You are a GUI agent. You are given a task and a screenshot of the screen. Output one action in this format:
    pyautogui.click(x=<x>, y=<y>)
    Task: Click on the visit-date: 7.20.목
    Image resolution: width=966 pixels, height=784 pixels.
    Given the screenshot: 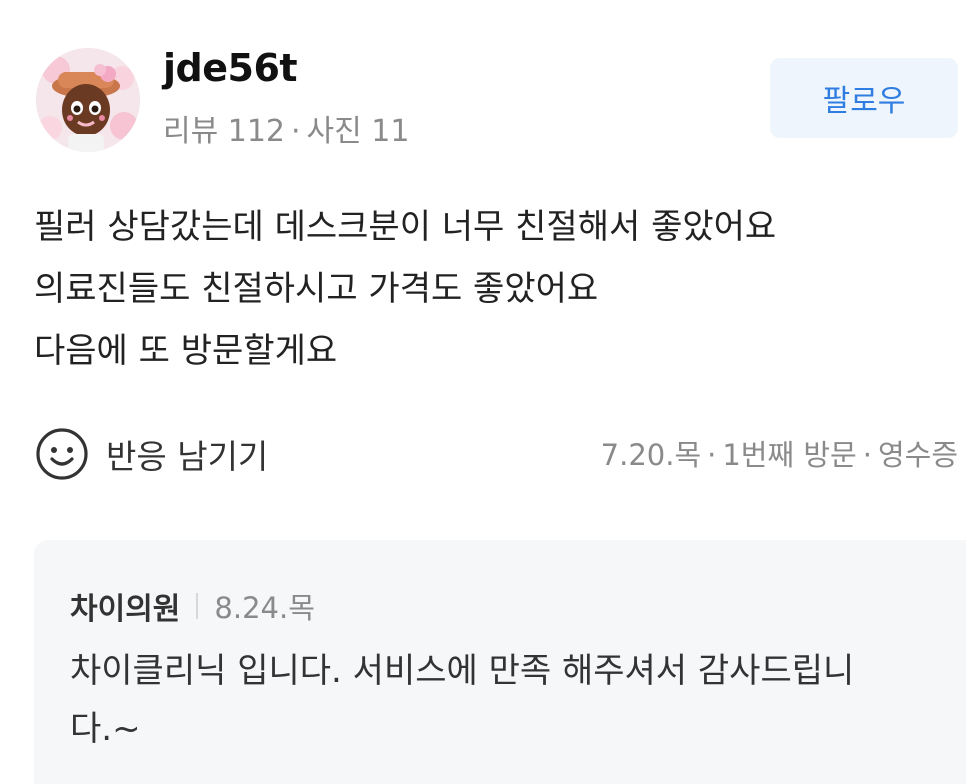 What is the action you would take?
    pyautogui.click(x=651, y=455)
    